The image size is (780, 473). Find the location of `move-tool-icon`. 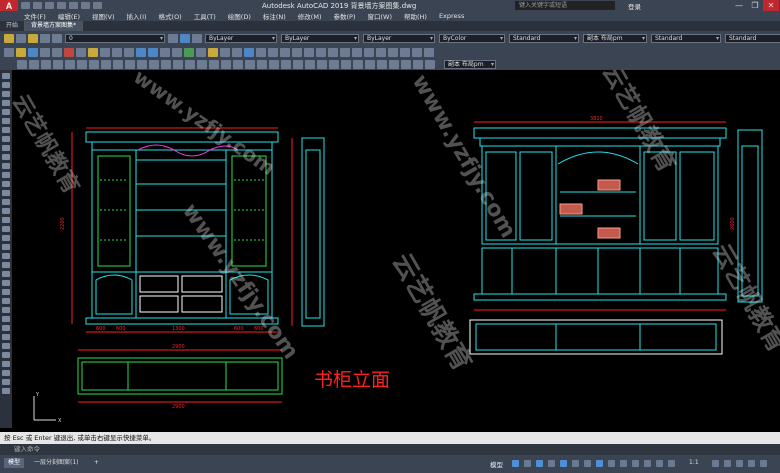

move-tool-icon is located at coordinates (6, 301).